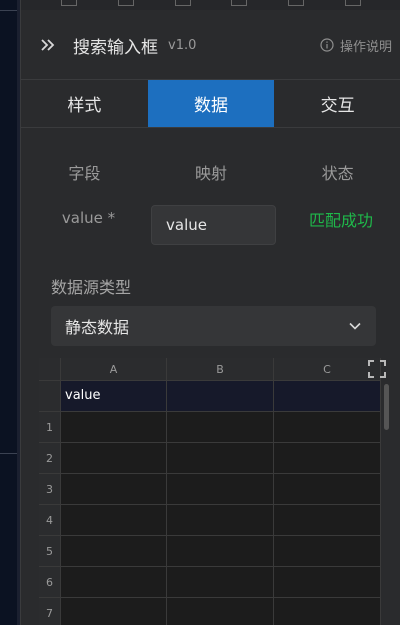 This screenshot has width=400, height=625. I want to click on sheet-corner, so click(50, 369).